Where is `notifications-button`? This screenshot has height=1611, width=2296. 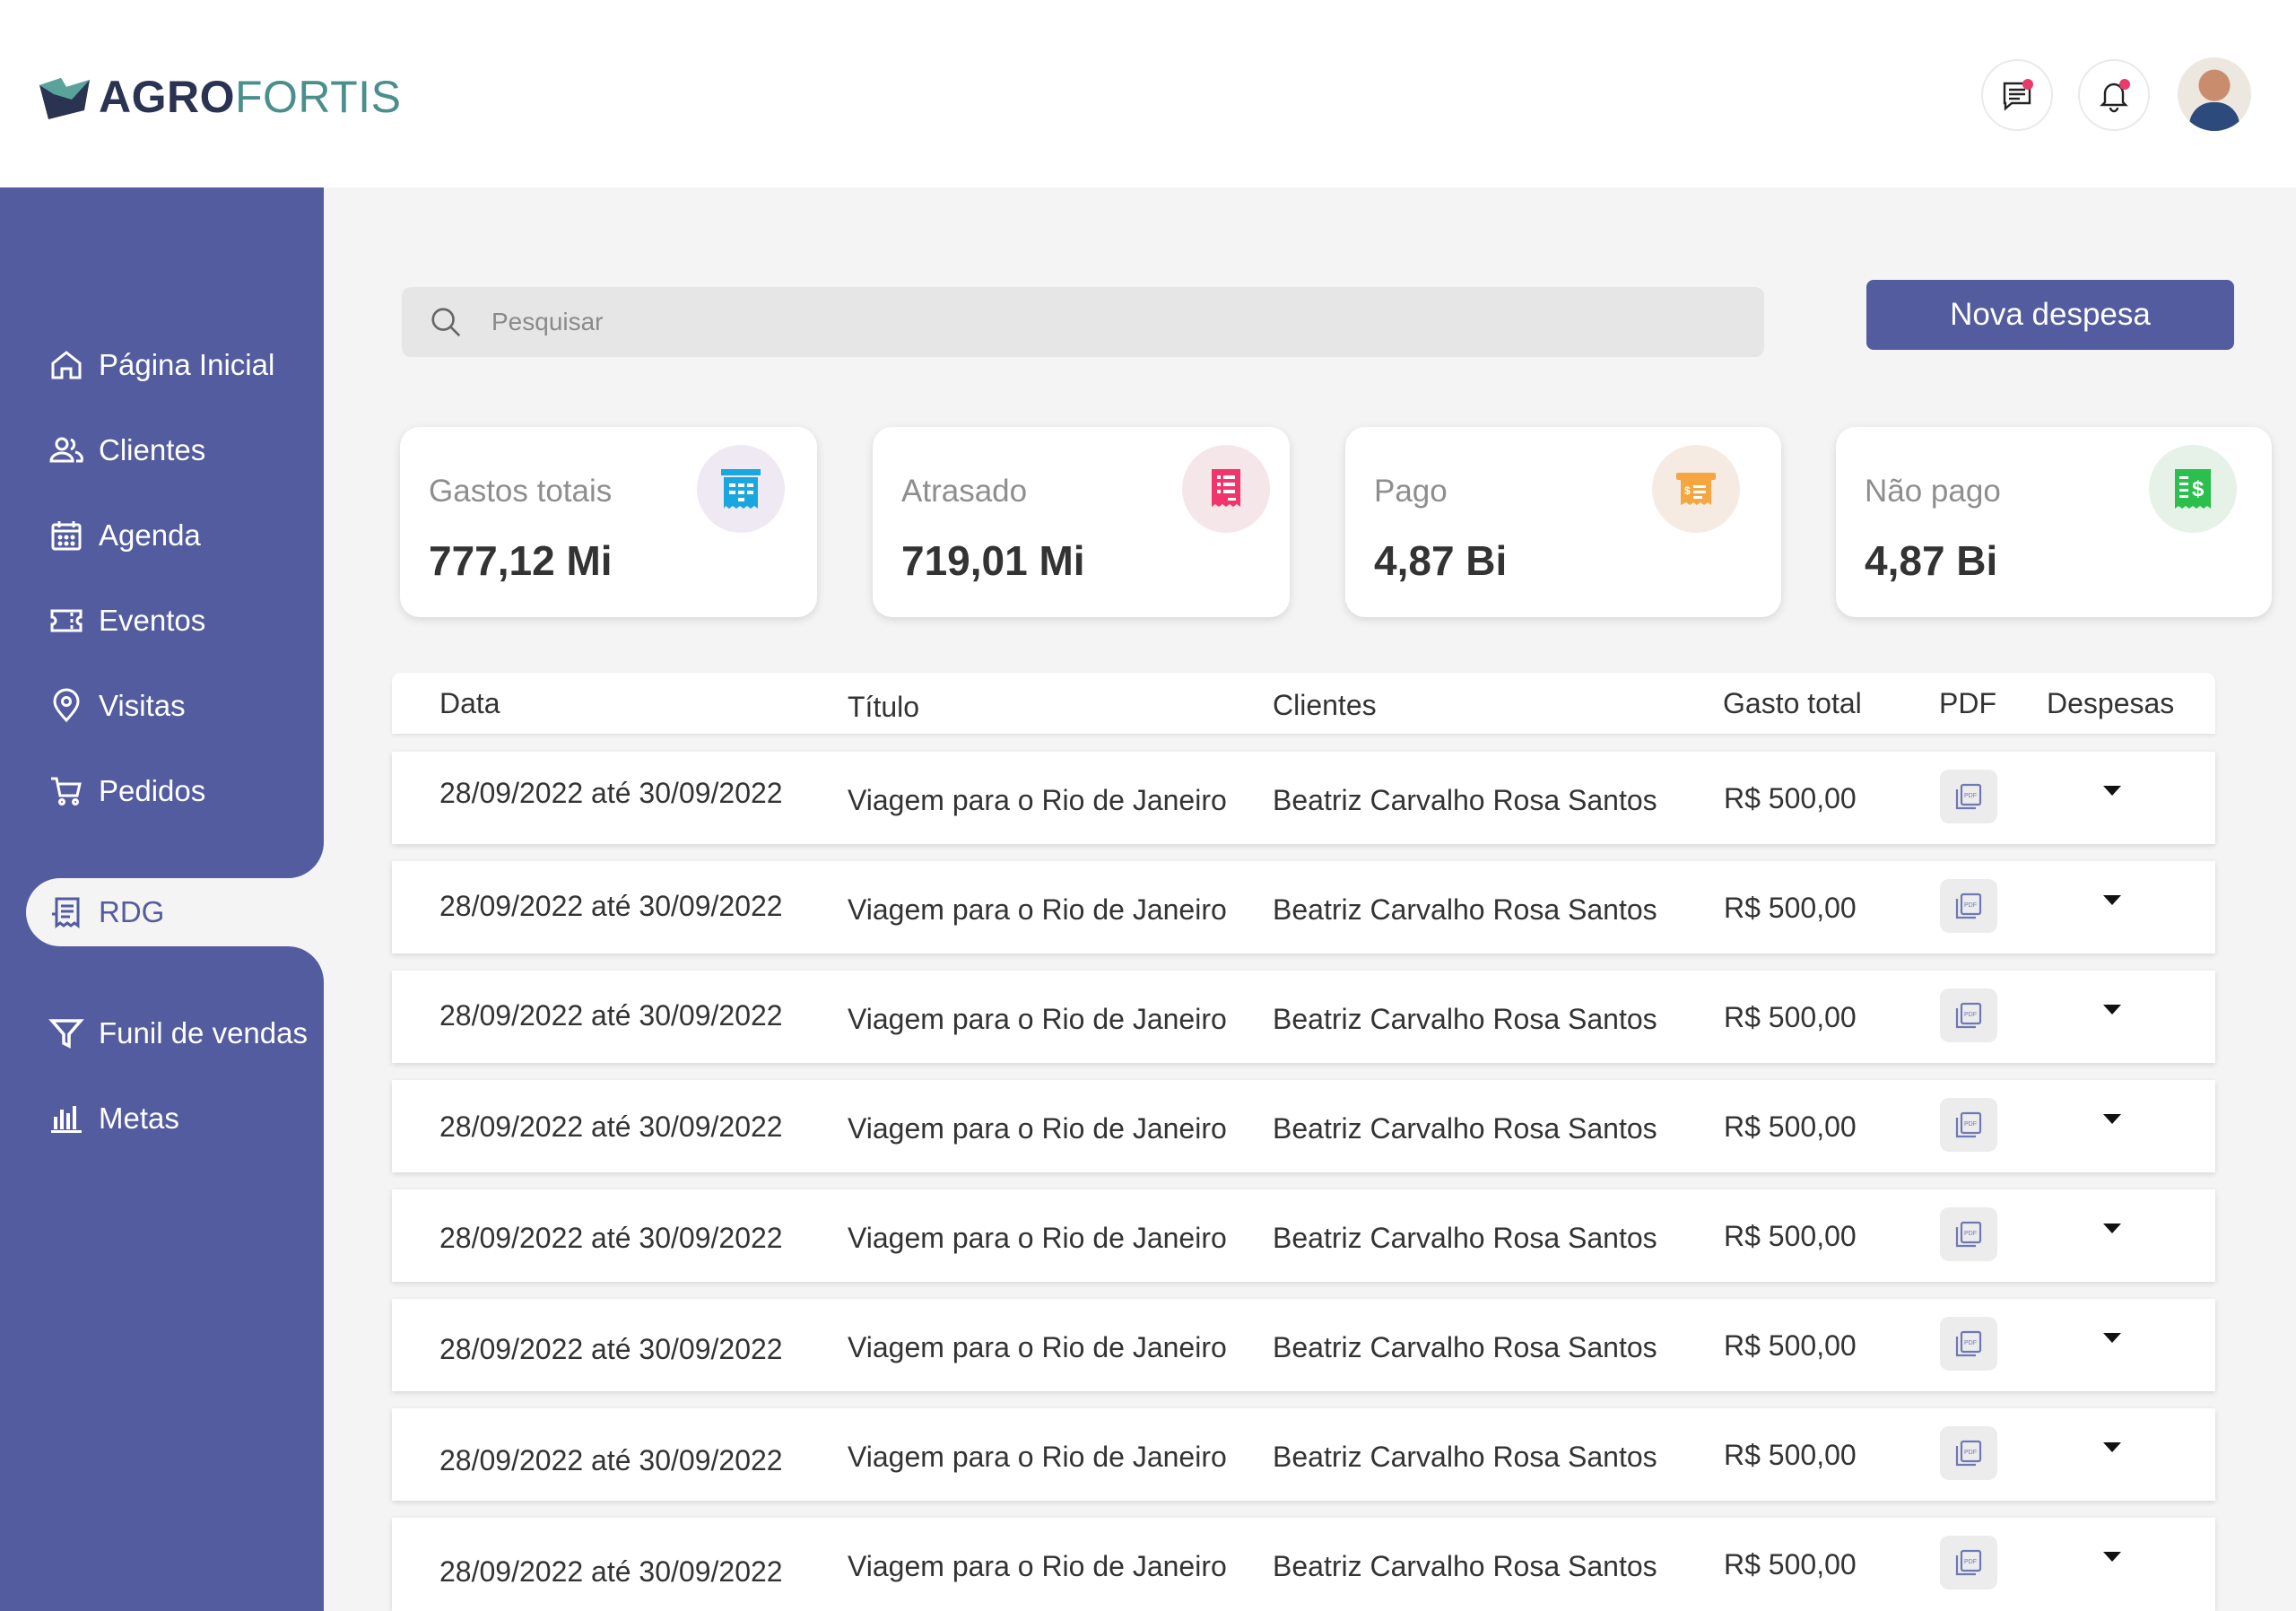 notifications-button is located at coordinates (2114, 95).